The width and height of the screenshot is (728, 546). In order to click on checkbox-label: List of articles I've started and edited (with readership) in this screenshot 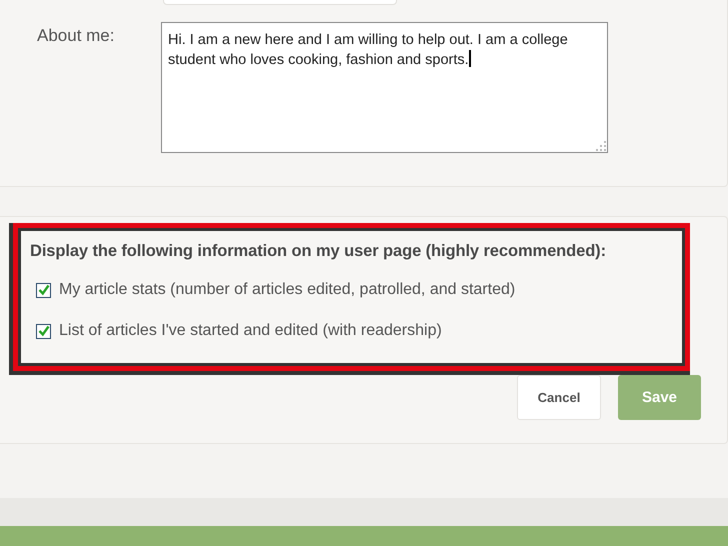, I will do `click(250, 331)`.